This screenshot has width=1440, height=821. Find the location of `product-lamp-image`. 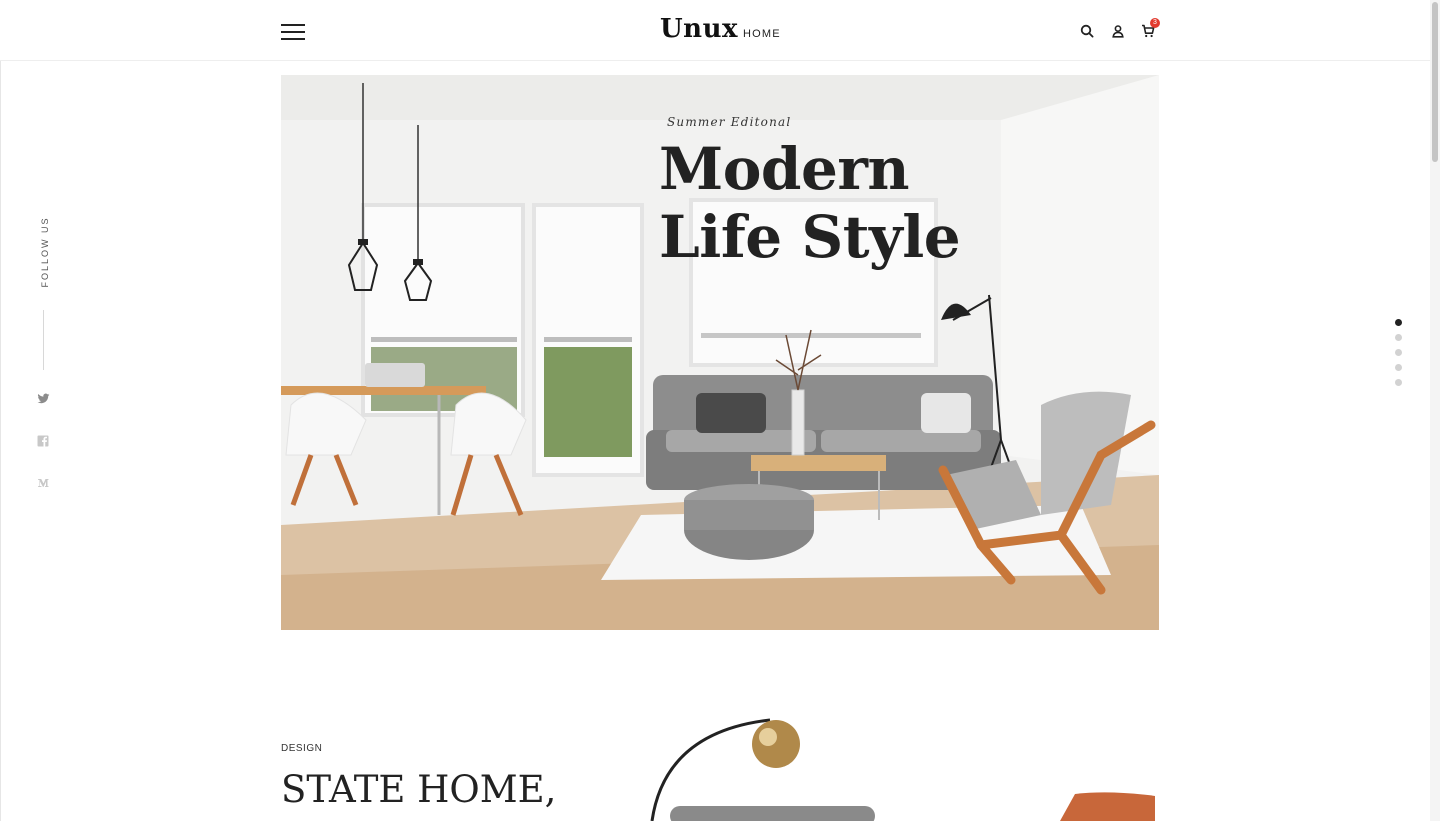

product-lamp-image is located at coordinates (762, 769).